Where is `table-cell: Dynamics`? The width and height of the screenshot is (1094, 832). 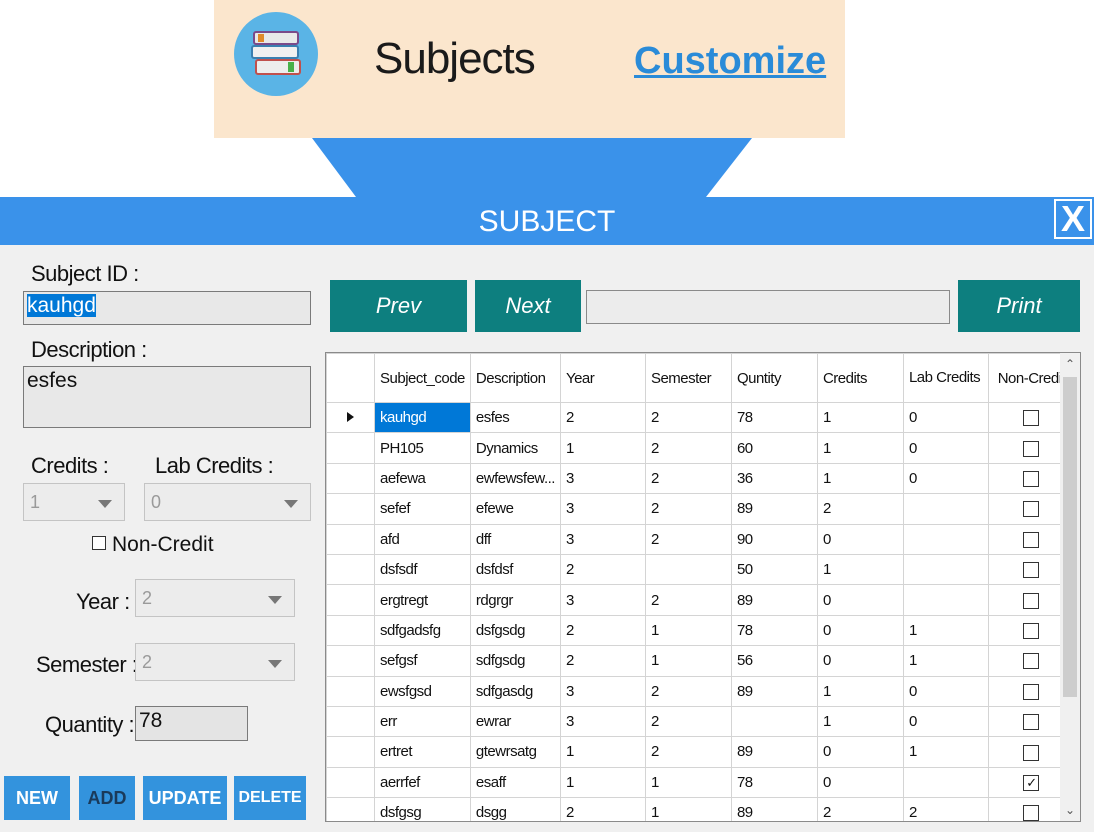 table-cell: Dynamics is located at coordinates (515, 448).